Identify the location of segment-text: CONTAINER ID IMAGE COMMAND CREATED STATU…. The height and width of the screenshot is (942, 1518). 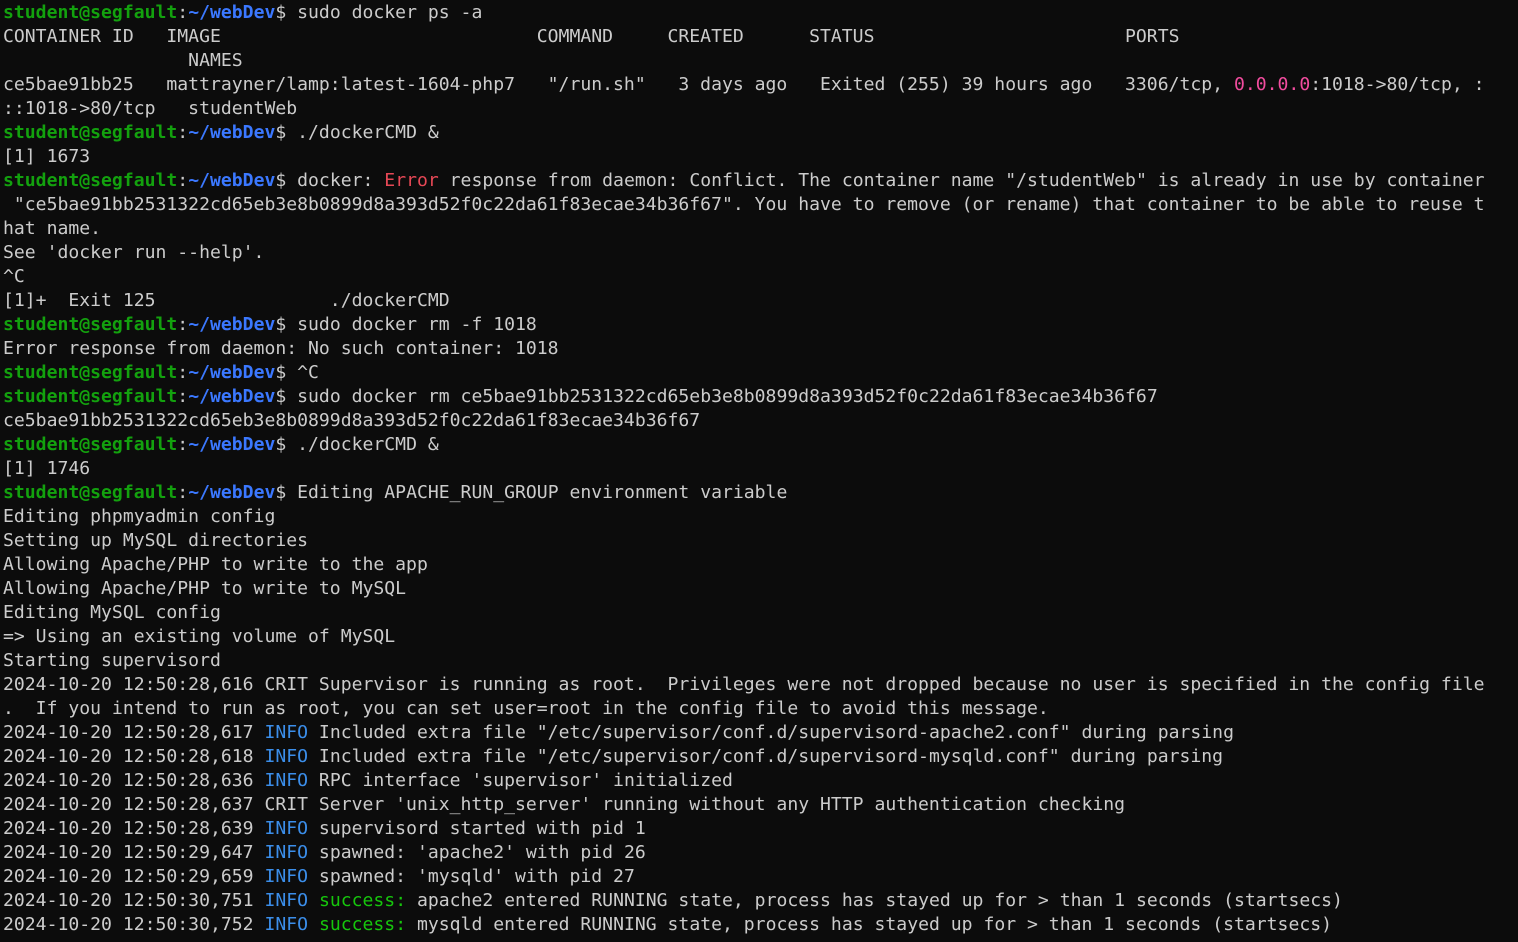
(591, 36).